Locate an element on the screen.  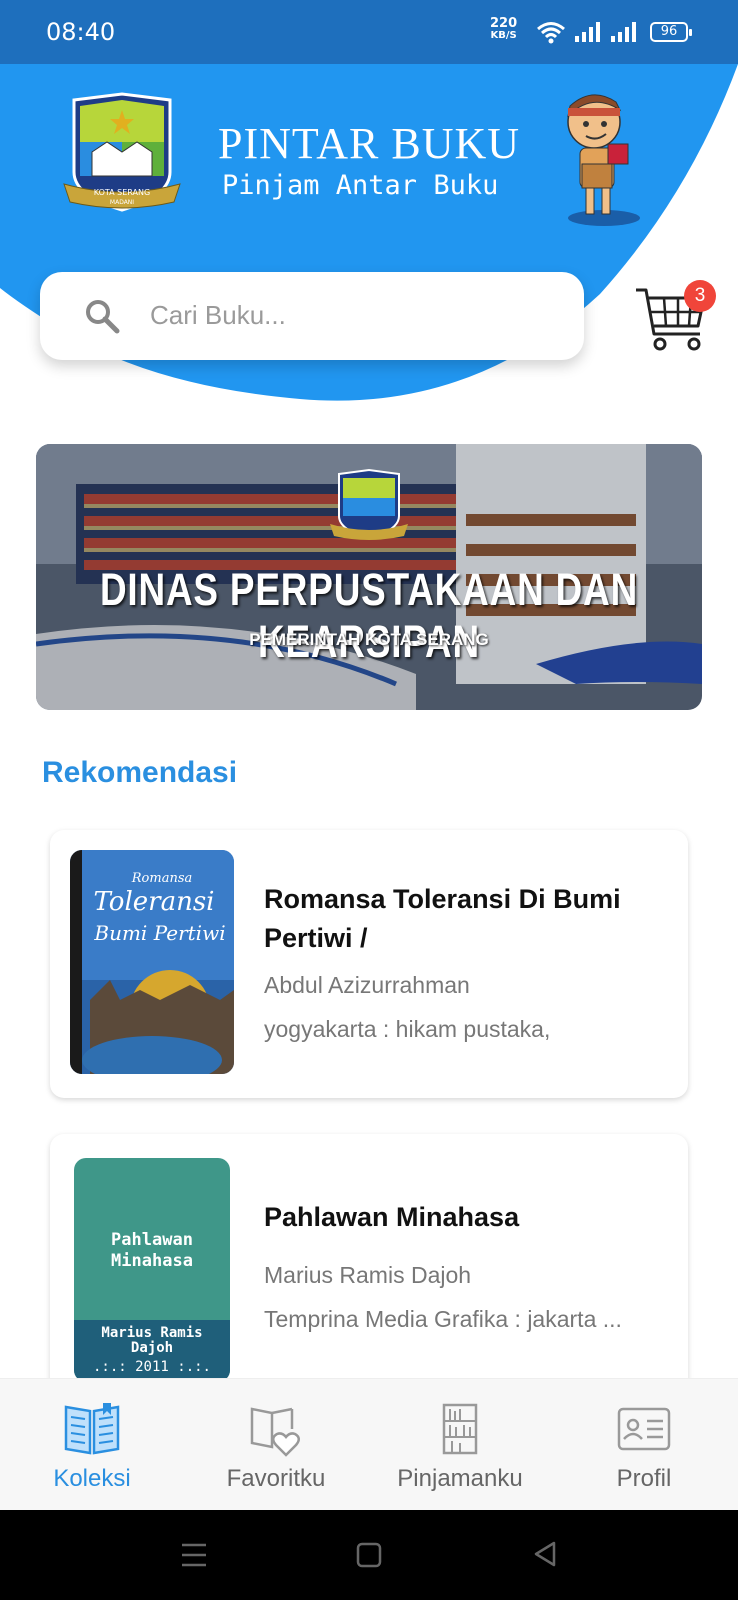
book-cover: Romansa Toleransi Bumi Pertiwi is located at coordinates (152, 962).